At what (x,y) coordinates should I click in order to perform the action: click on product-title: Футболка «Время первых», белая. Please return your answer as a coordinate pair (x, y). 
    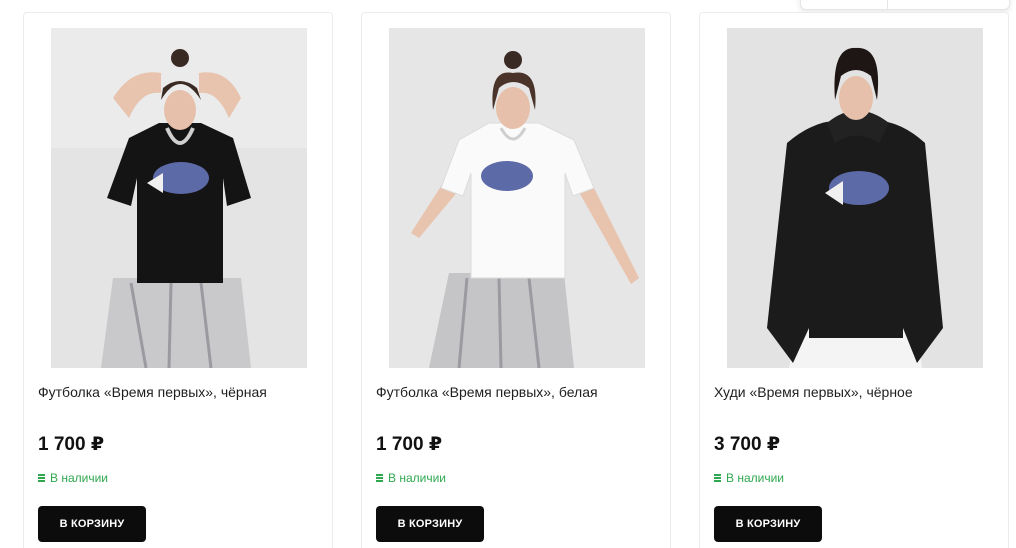
    Looking at the image, I should click on (487, 392).